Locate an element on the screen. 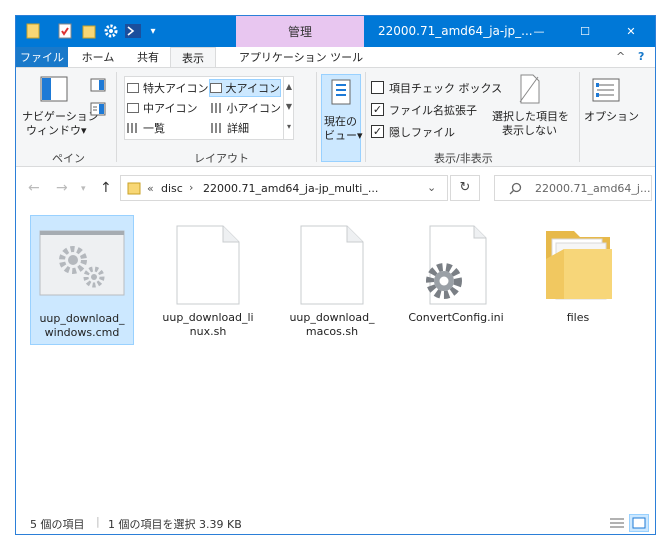  file-extensions-label: ファイル名拡張子 is located at coordinates (433, 110).